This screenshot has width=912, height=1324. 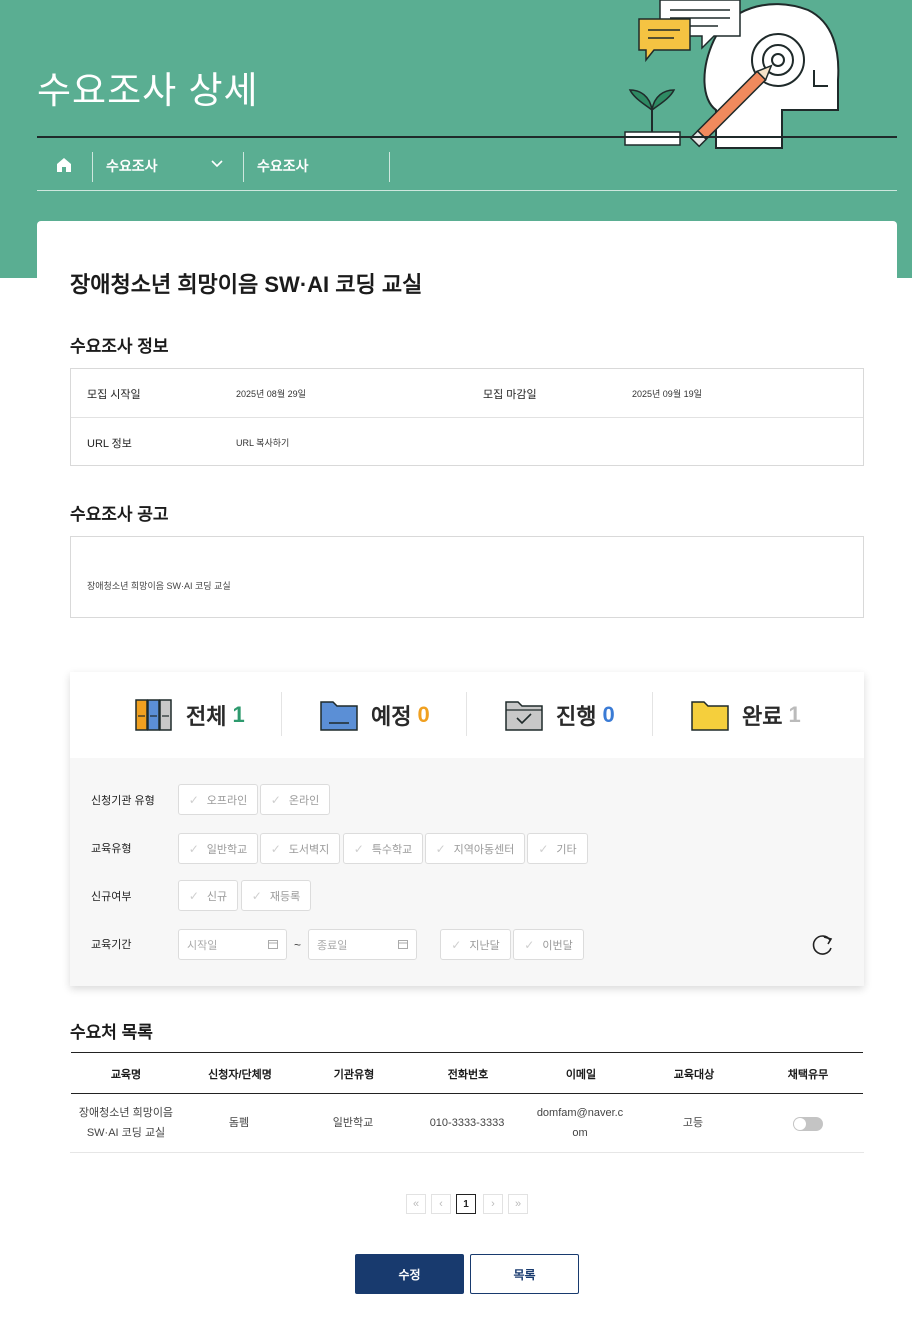 I want to click on col-applicant: 신청자/단체명, so click(x=240, y=1075).